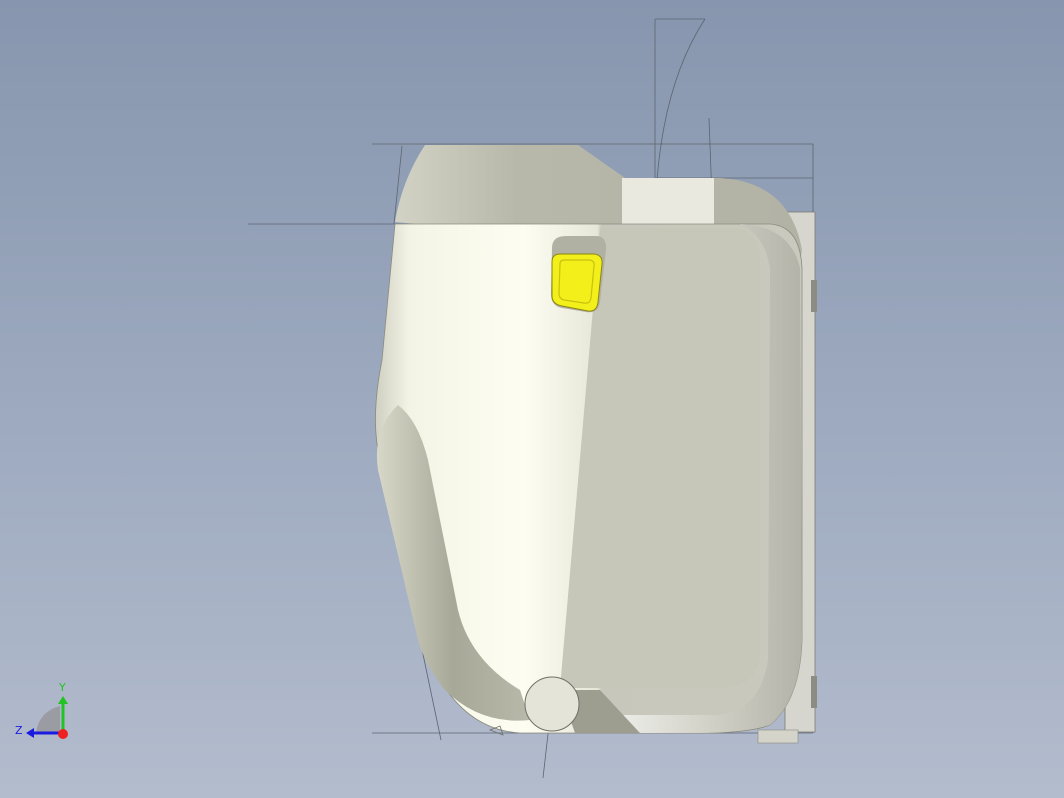  I want to click on y-axis-label: Y, so click(62, 687).